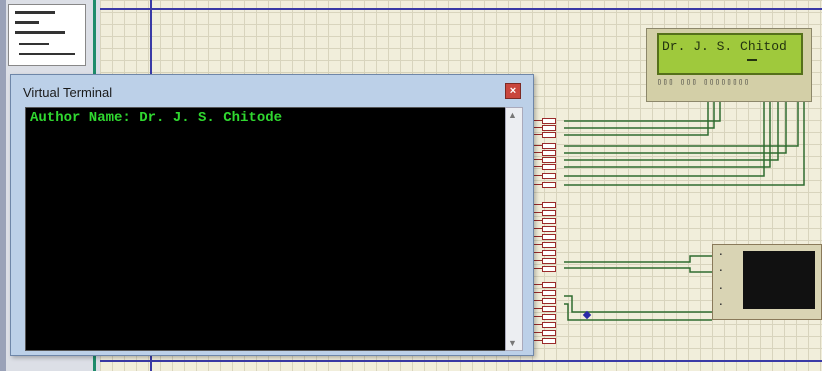 The image size is (822, 371). Describe the element at coordinates (514, 229) in the screenshot. I see `terminal-scrollbar: ▲ ▼` at that location.